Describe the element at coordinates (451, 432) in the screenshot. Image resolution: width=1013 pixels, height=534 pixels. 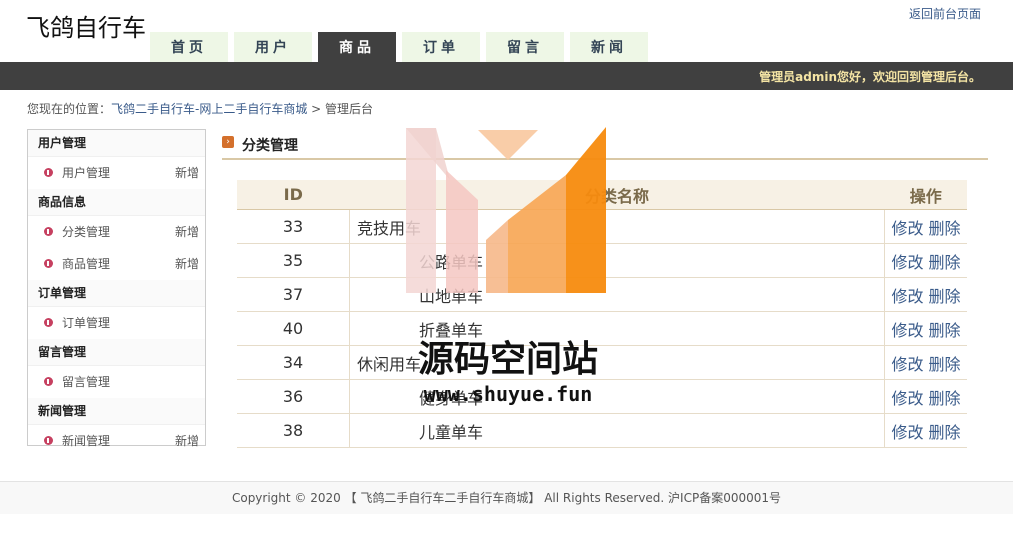
I see `category-name: 儿童单车` at that location.